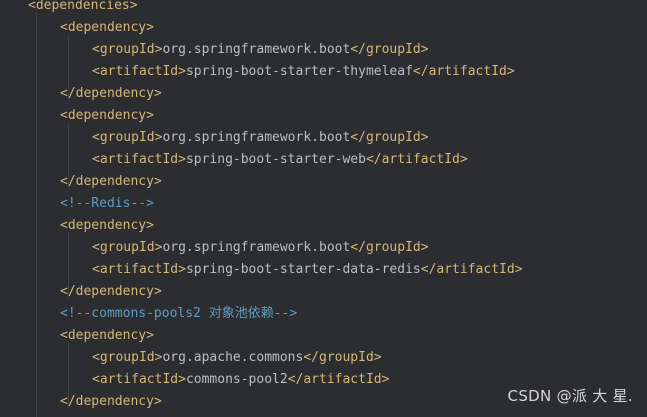 The width and height of the screenshot is (647, 417). What do you see at coordinates (299, 71) in the screenshot?
I see `xml-text-value: spring-boot-starter-thymeleaf` at bounding box center [299, 71].